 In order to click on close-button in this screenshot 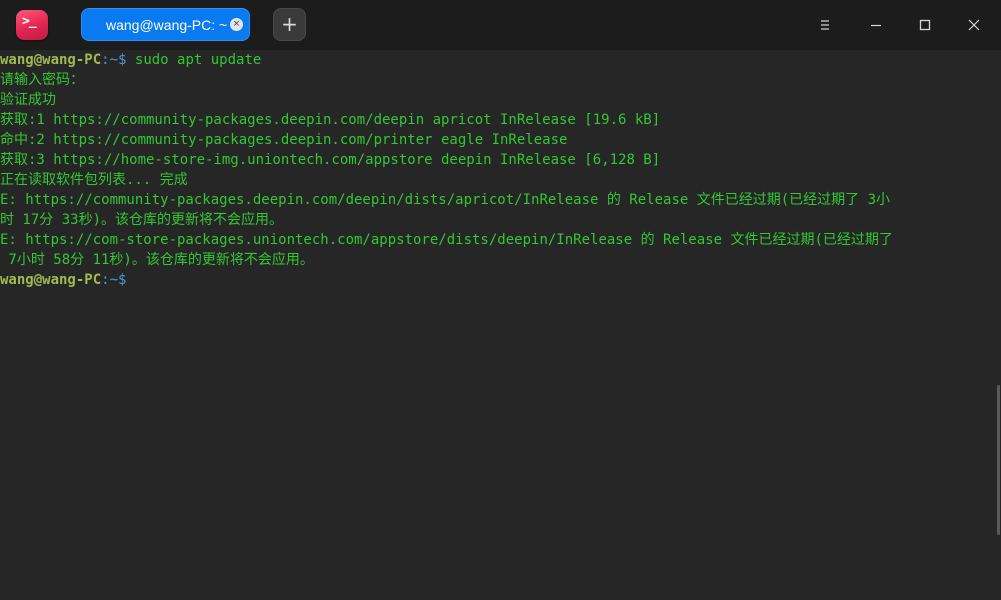, I will do `click(974, 25)`.